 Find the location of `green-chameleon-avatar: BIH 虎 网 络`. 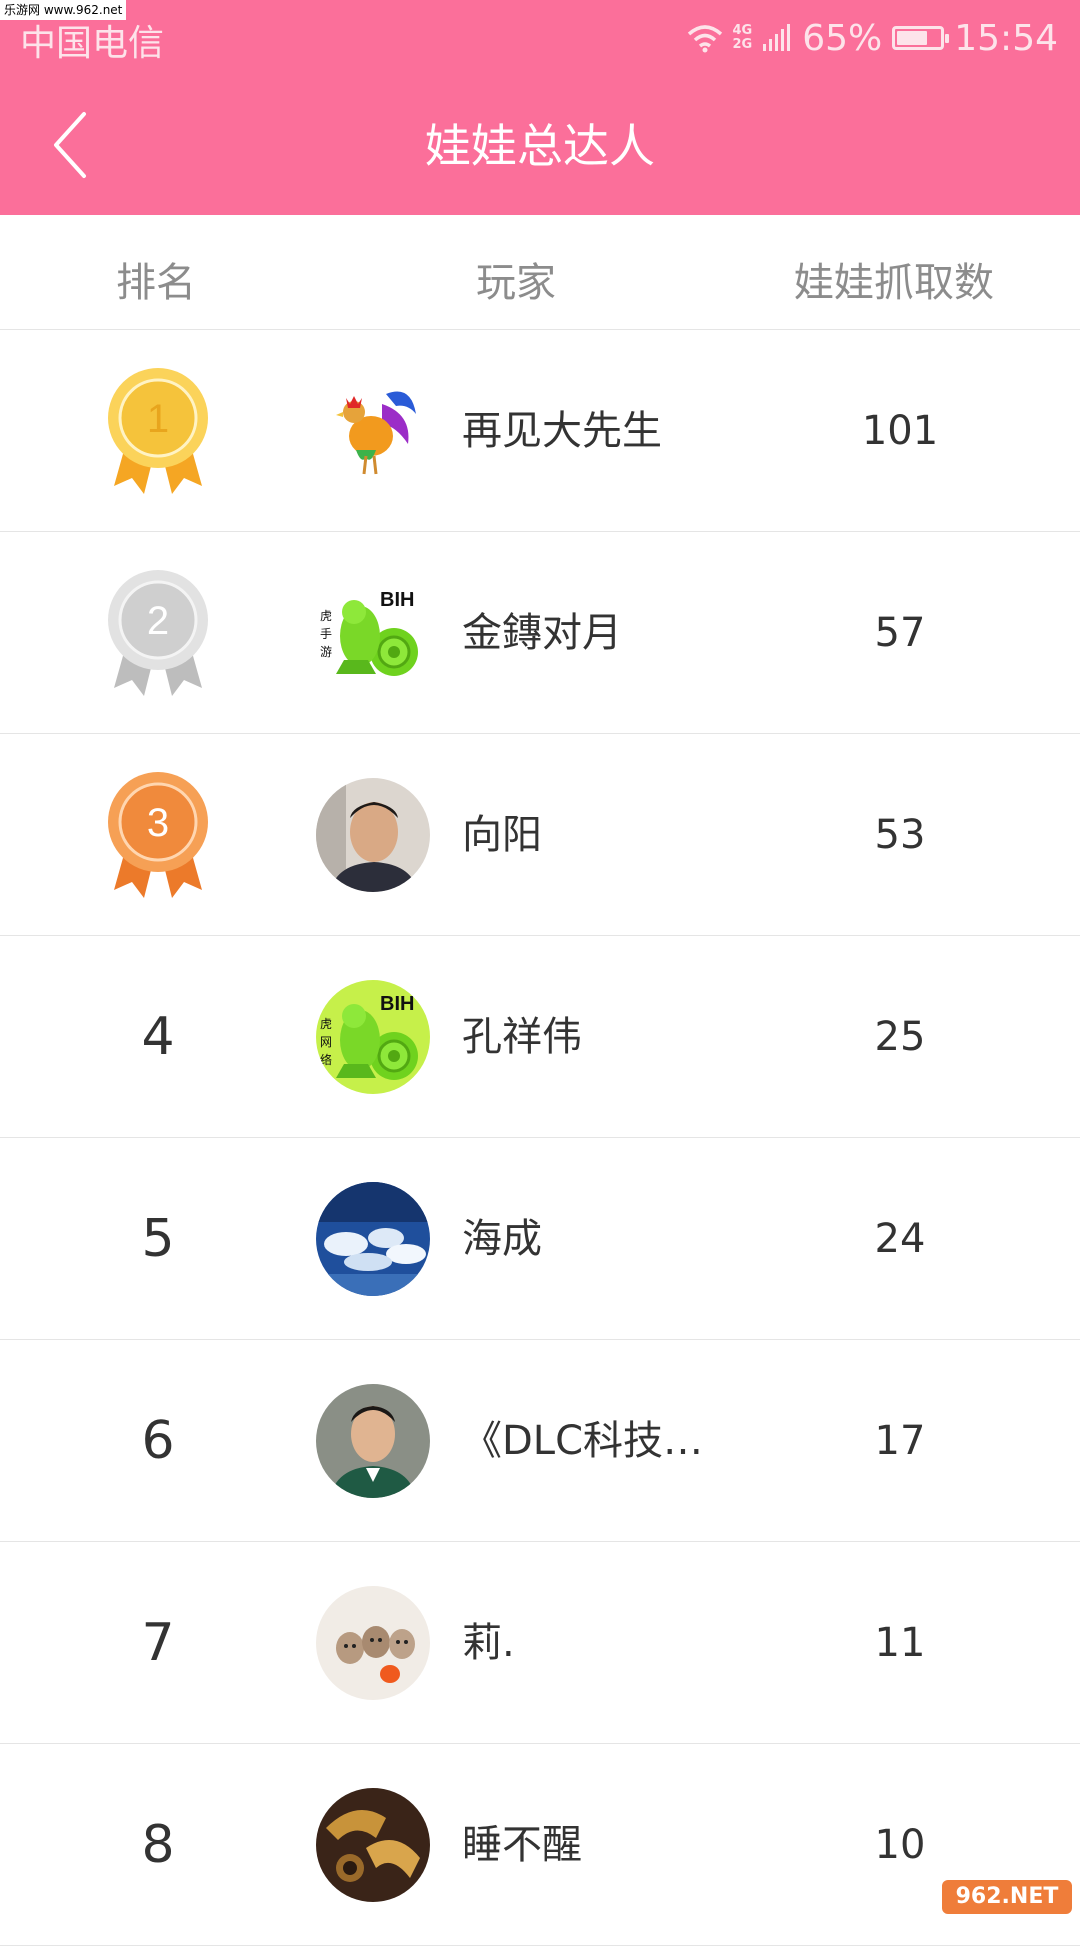

green-chameleon-avatar: BIH 虎 网 络 is located at coordinates (373, 1037).